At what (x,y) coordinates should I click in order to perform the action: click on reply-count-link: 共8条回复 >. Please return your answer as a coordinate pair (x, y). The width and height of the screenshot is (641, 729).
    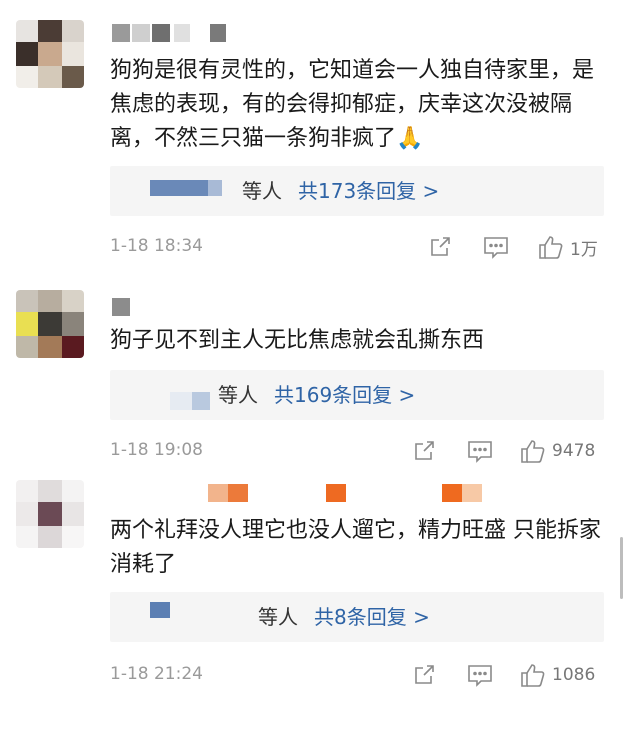
    Looking at the image, I should click on (372, 617).